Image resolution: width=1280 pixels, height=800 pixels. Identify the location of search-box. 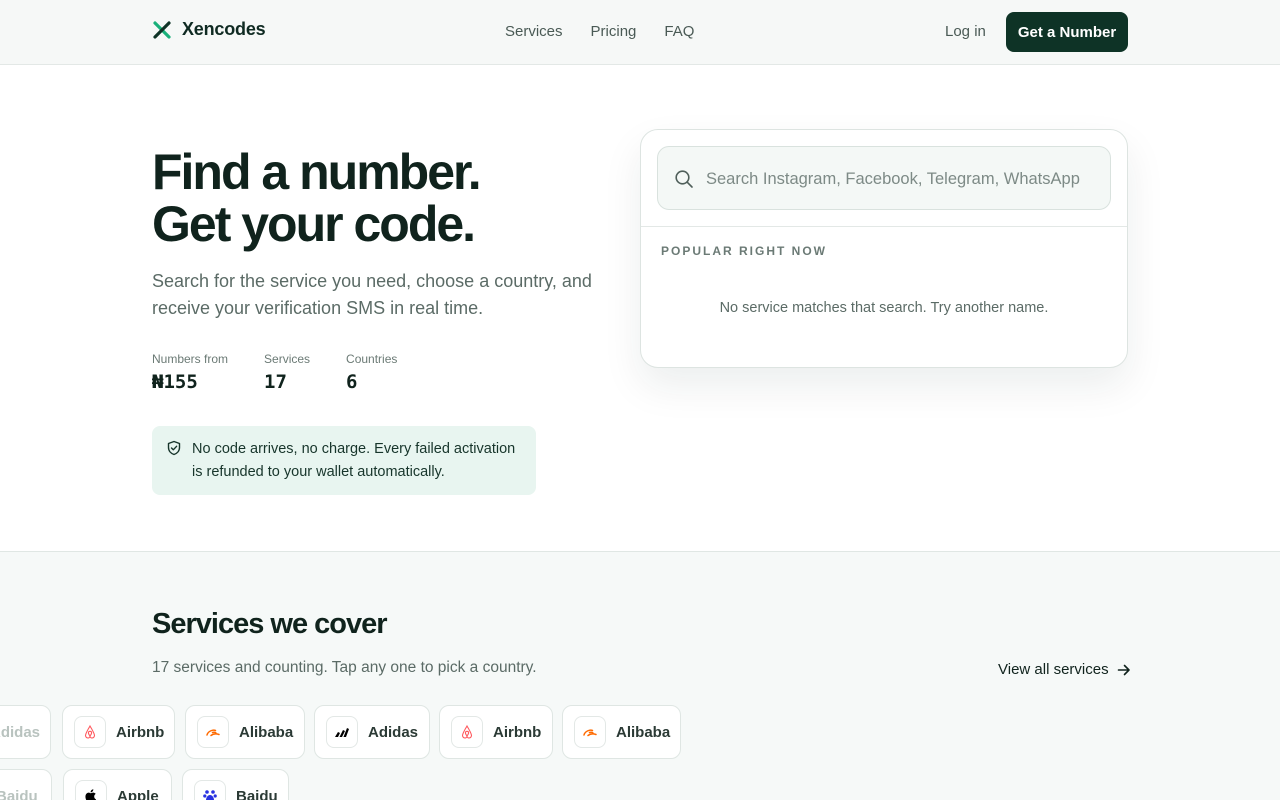
(884, 178).